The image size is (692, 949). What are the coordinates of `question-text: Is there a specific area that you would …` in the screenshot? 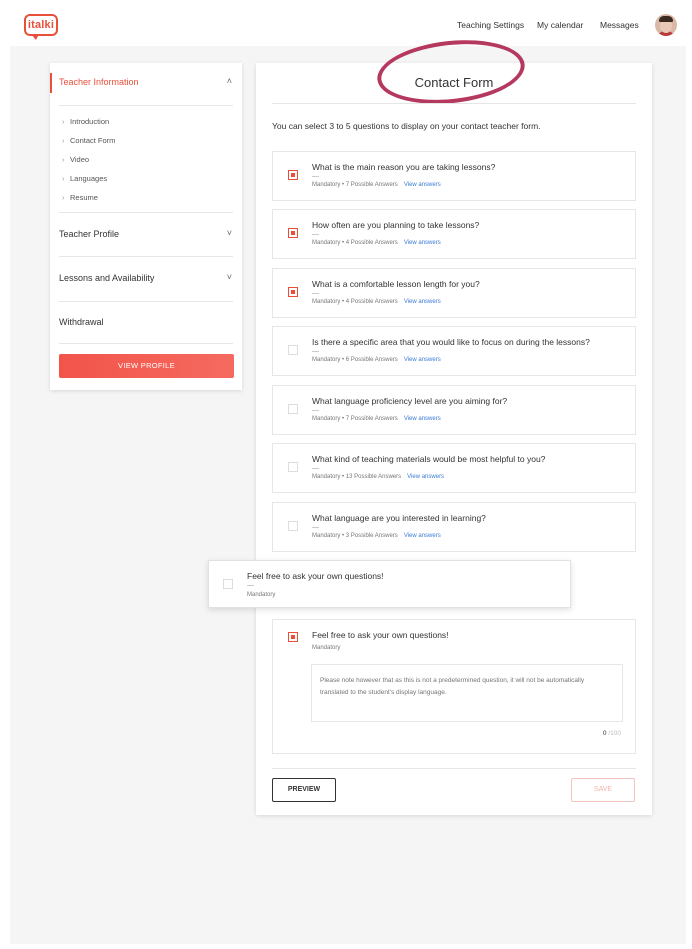 It's located at (451, 342).